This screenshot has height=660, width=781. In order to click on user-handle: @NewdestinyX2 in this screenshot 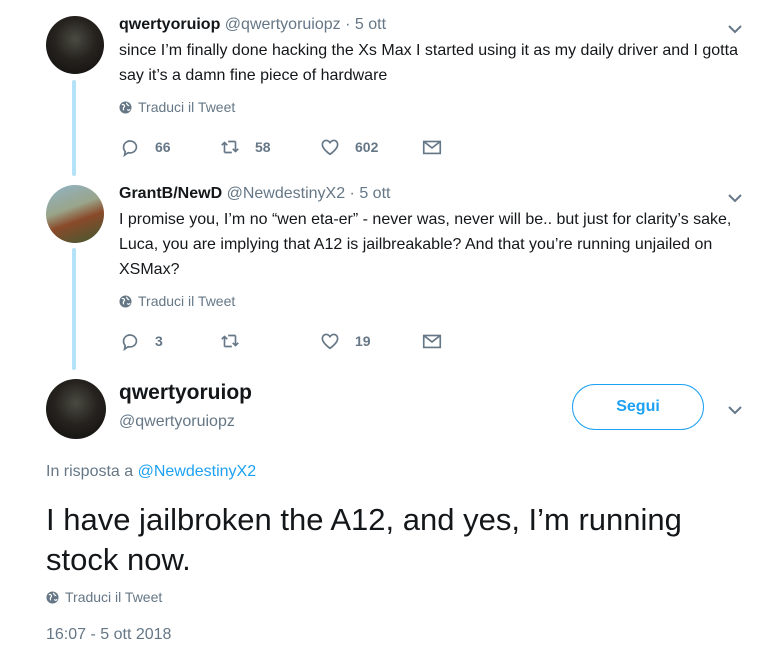, I will do `click(286, 193)`.